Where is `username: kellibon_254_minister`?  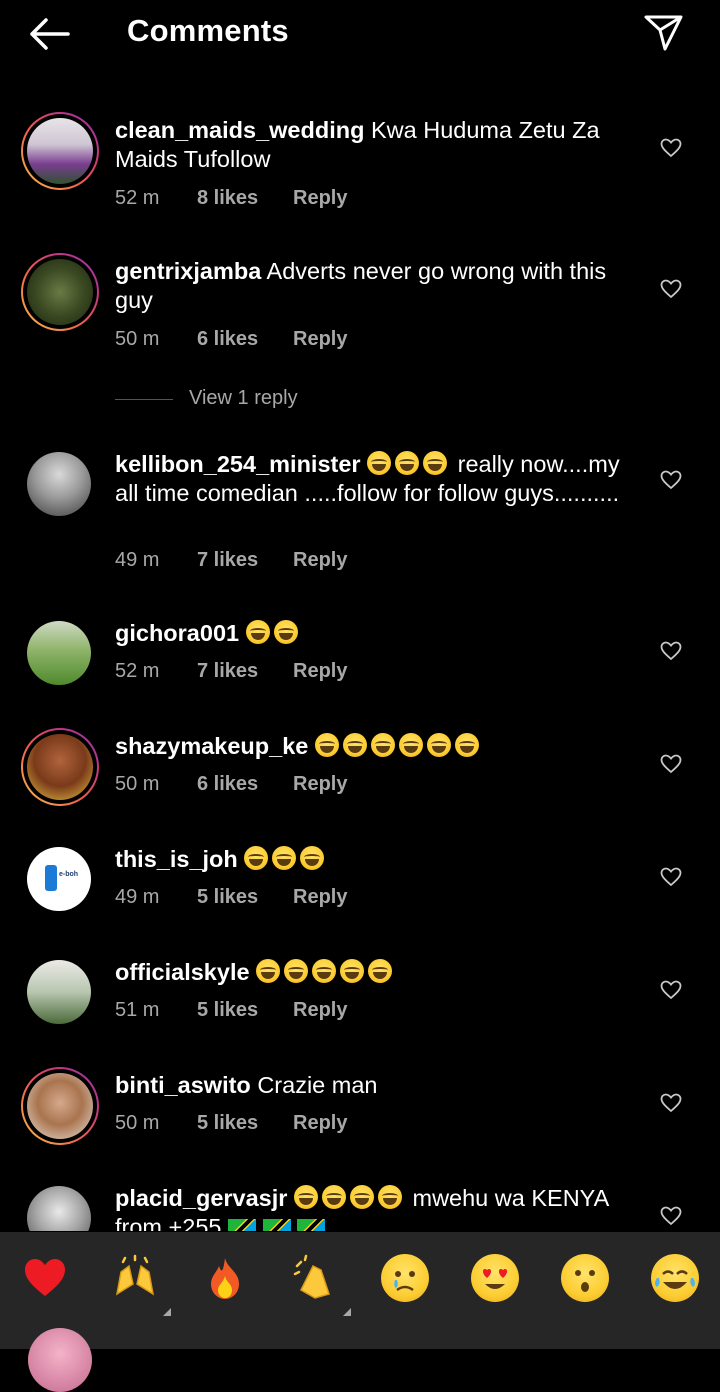
username: kellibon_254_minister is located at coordinates (238, 464).